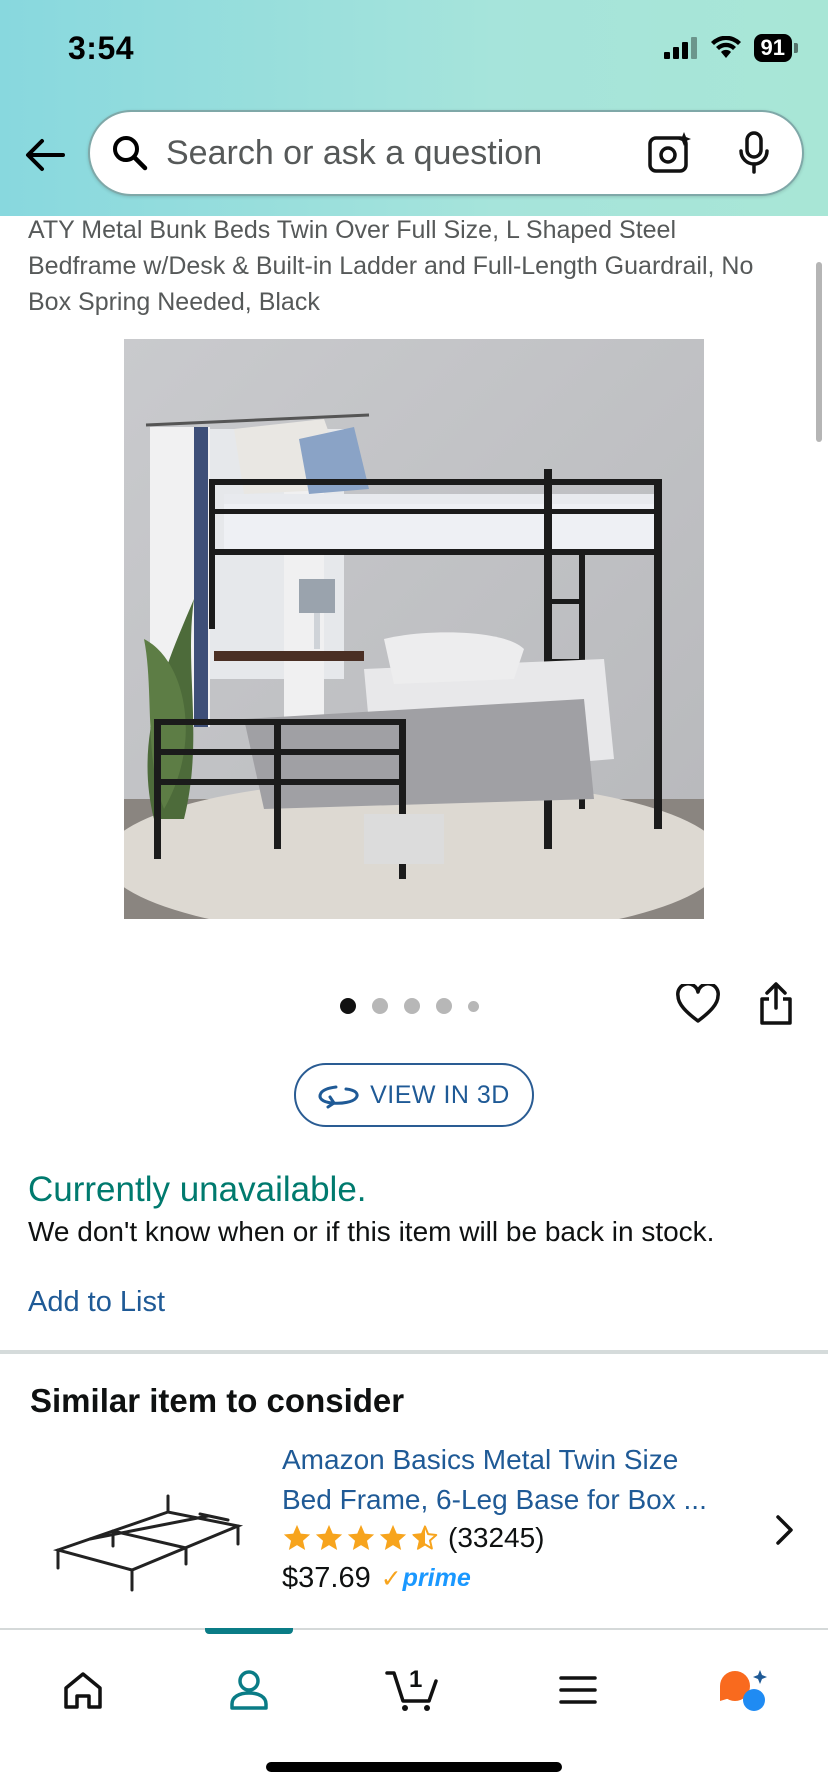 This screenshot has height=1792, width=828. I want to click on rating-row: (33245), so click(413, 1538).